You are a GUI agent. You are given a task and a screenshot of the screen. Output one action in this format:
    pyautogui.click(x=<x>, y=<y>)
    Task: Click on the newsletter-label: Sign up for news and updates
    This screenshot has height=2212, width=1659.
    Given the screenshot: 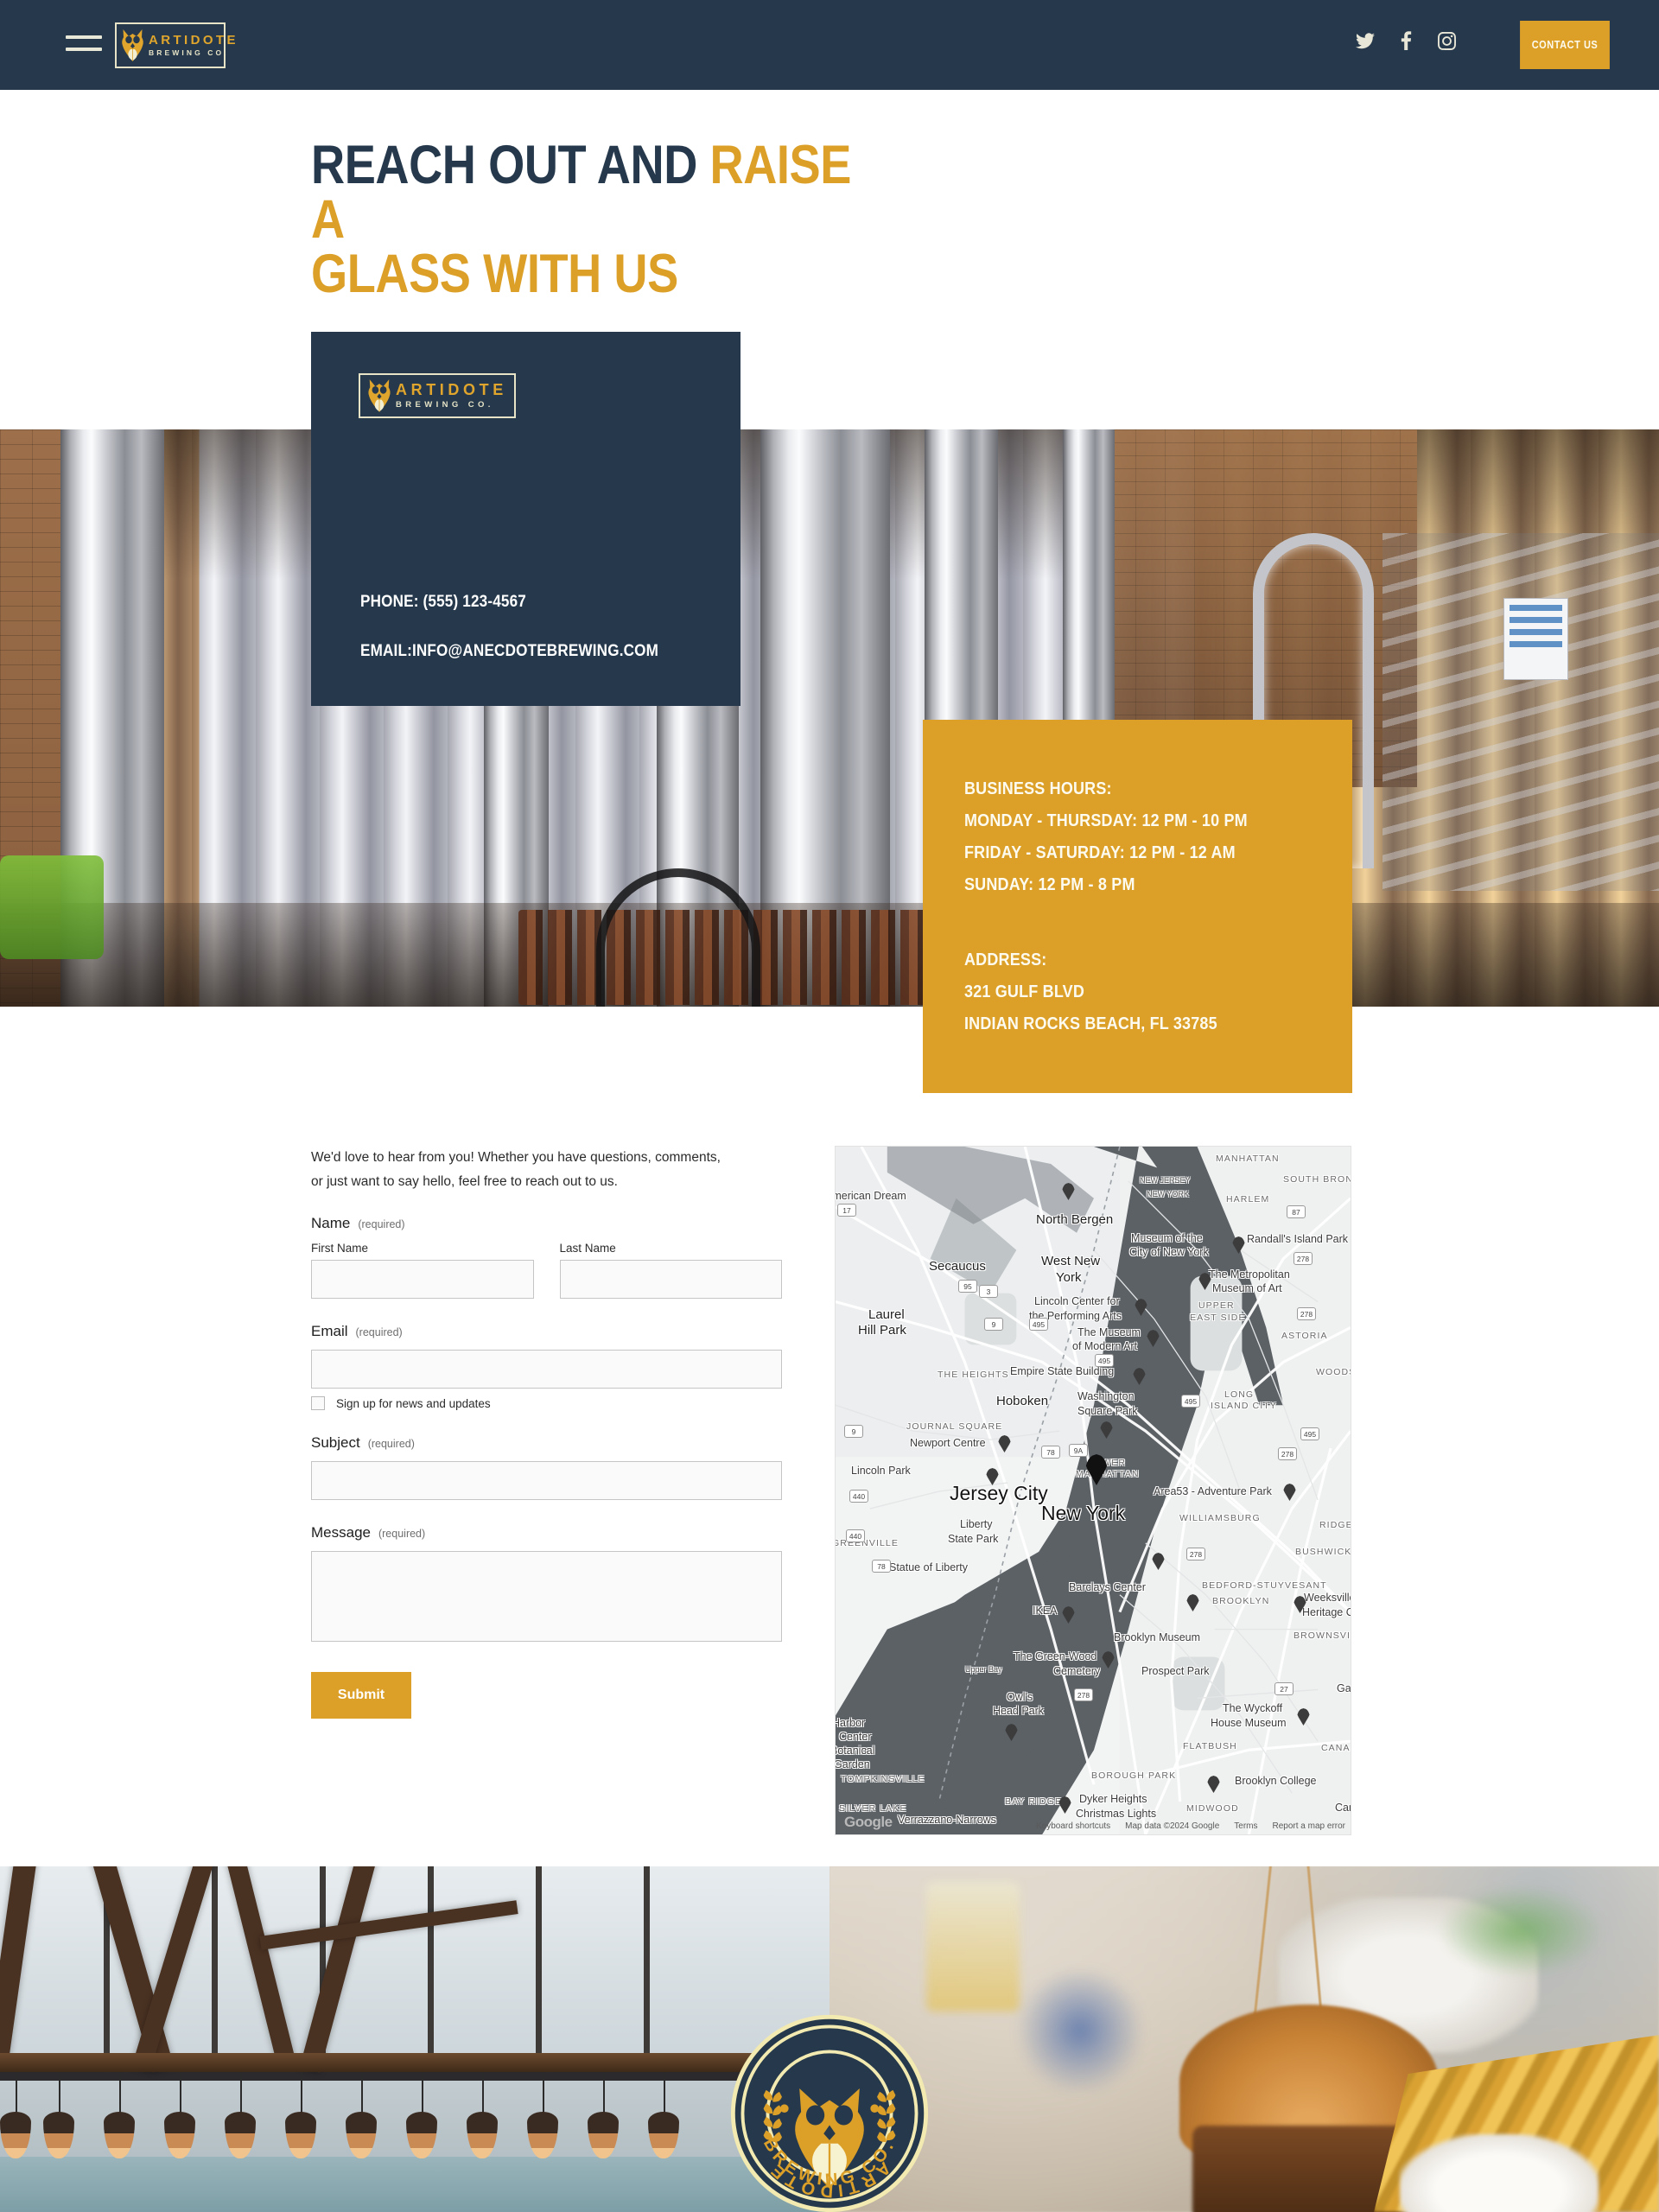 What is the action you would take?
    pyautogui.click(x=413, y=1403)
    